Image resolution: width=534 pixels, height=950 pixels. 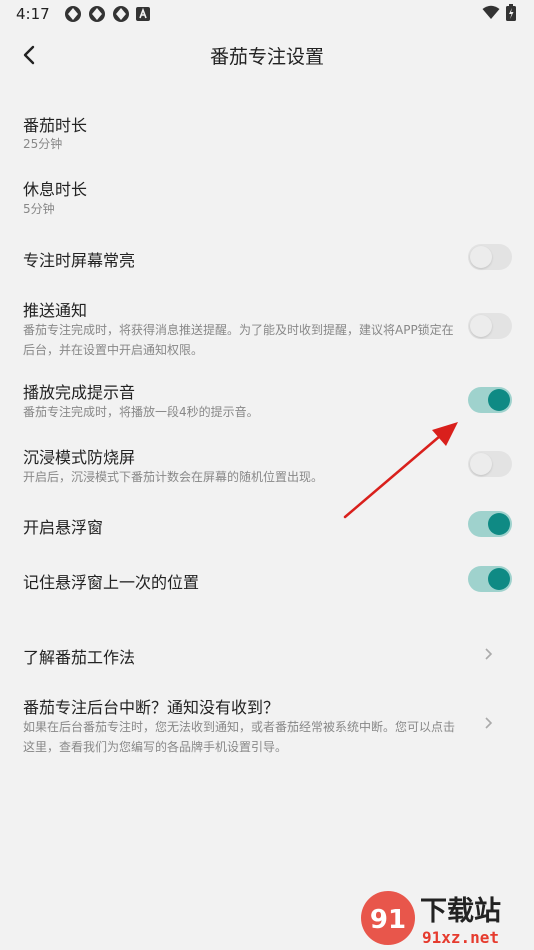 What do you see at coordinates (79, 392) in the screenshot?
I see `setting-title: 播放完成提示音` at bounding box center [79, 392].